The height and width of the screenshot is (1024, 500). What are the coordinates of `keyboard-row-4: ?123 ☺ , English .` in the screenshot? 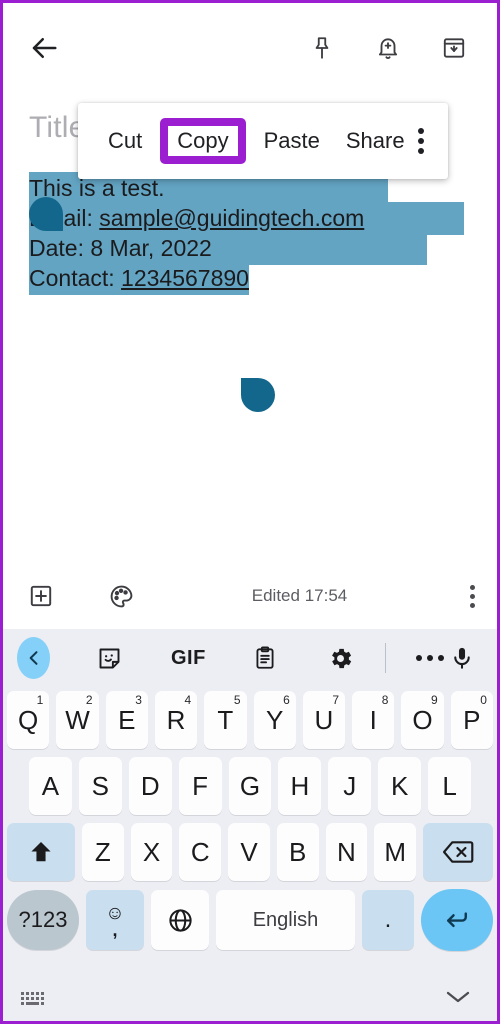 It's located at (250, 920).